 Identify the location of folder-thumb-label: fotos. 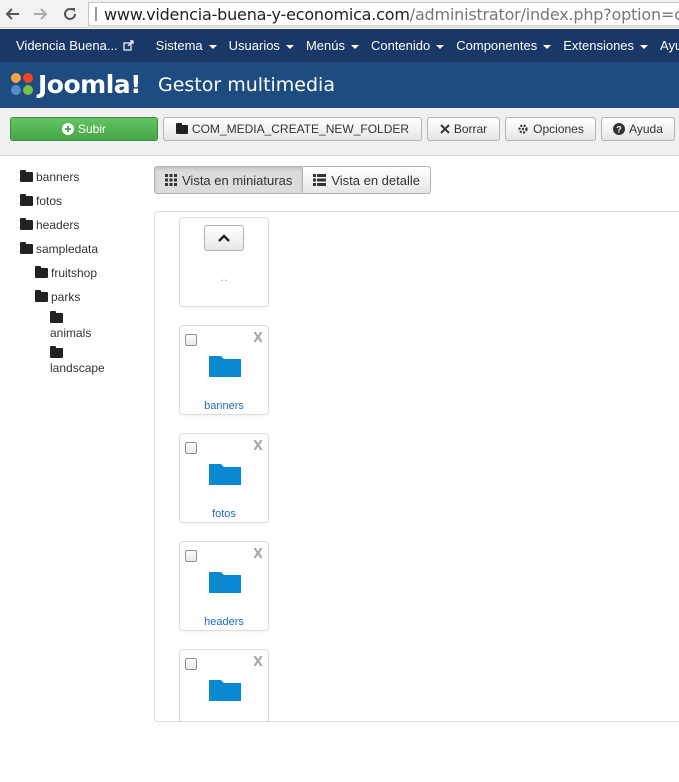
(224, 514).